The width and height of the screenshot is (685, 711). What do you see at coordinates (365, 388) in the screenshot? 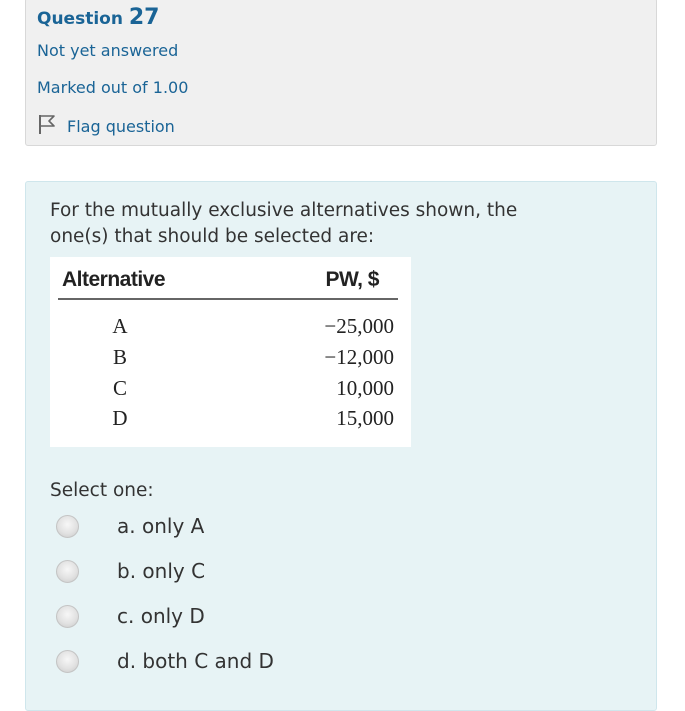
I see `table-cell-pw: 10,000` at bounding box center [365, 388].